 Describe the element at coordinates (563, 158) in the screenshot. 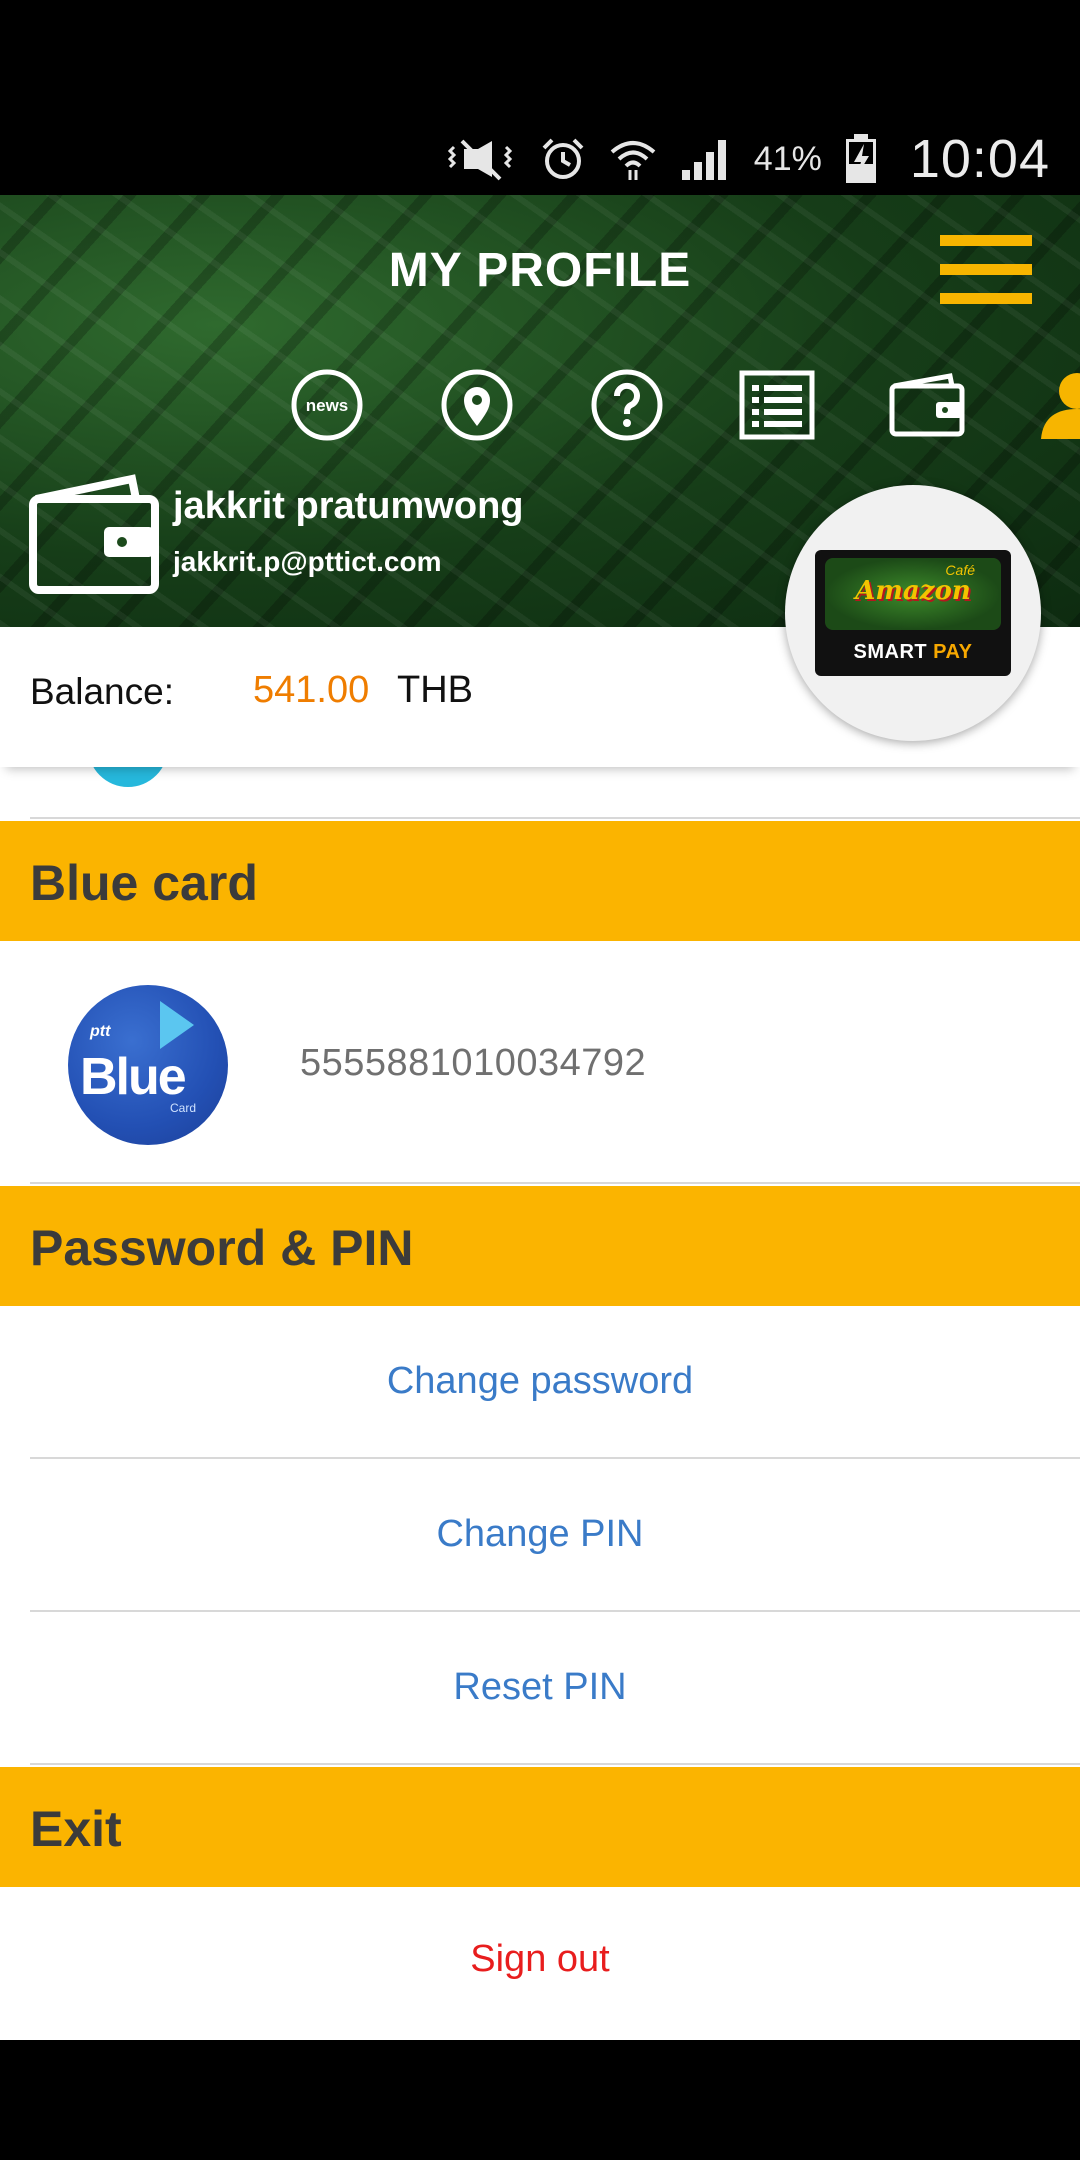

I see `alarm-icon` at that location.